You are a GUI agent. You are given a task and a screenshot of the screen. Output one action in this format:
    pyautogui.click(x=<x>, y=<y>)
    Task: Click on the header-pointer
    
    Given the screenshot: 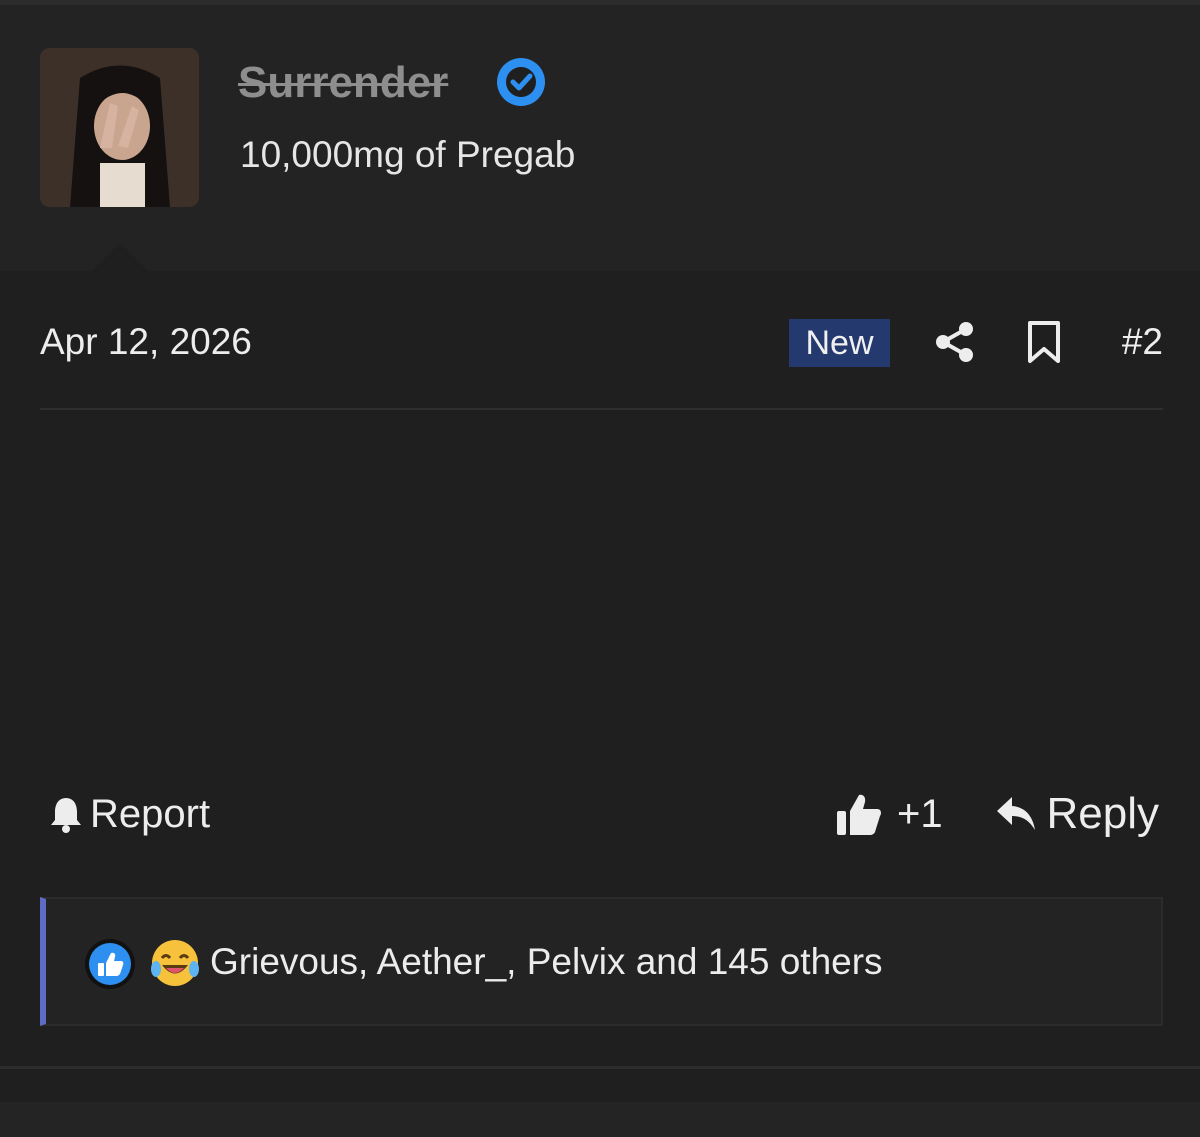 What is the action you would take?
    pyautogui.click(x=120, y=261)
    